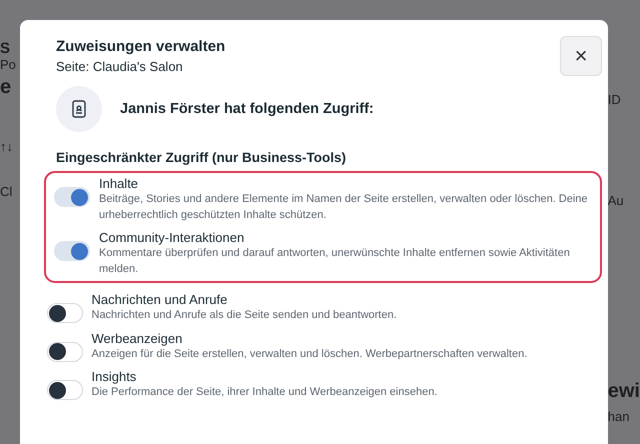  What do you see at coordinates (7, 146) in the screenshot?
I see `background-text: ↑↓` at bounding box center [7, 146].